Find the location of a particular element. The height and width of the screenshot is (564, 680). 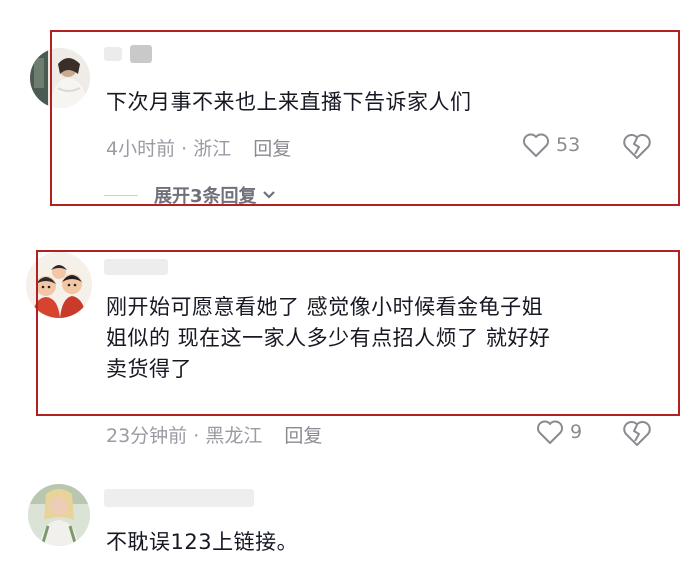

dislike-button is located at coordinates (637, 435).